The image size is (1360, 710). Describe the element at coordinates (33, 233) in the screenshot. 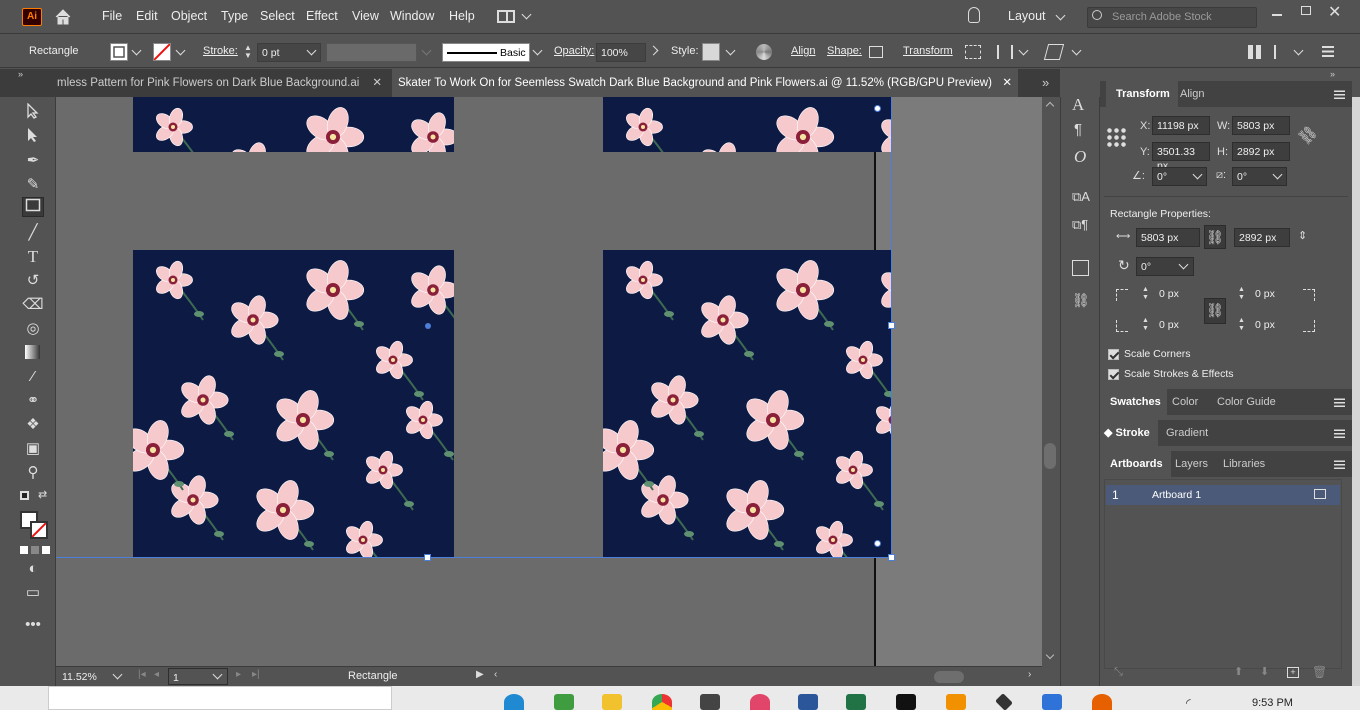

I see `paintbrush-tool-icon: ╱` at that location.